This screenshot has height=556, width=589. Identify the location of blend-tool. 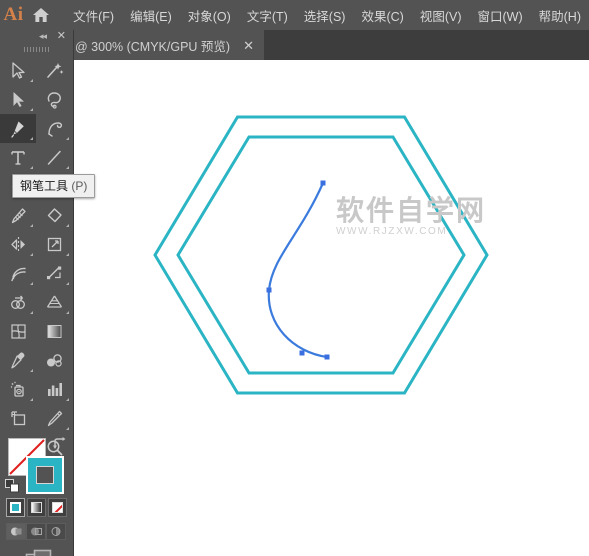
(54, 360).